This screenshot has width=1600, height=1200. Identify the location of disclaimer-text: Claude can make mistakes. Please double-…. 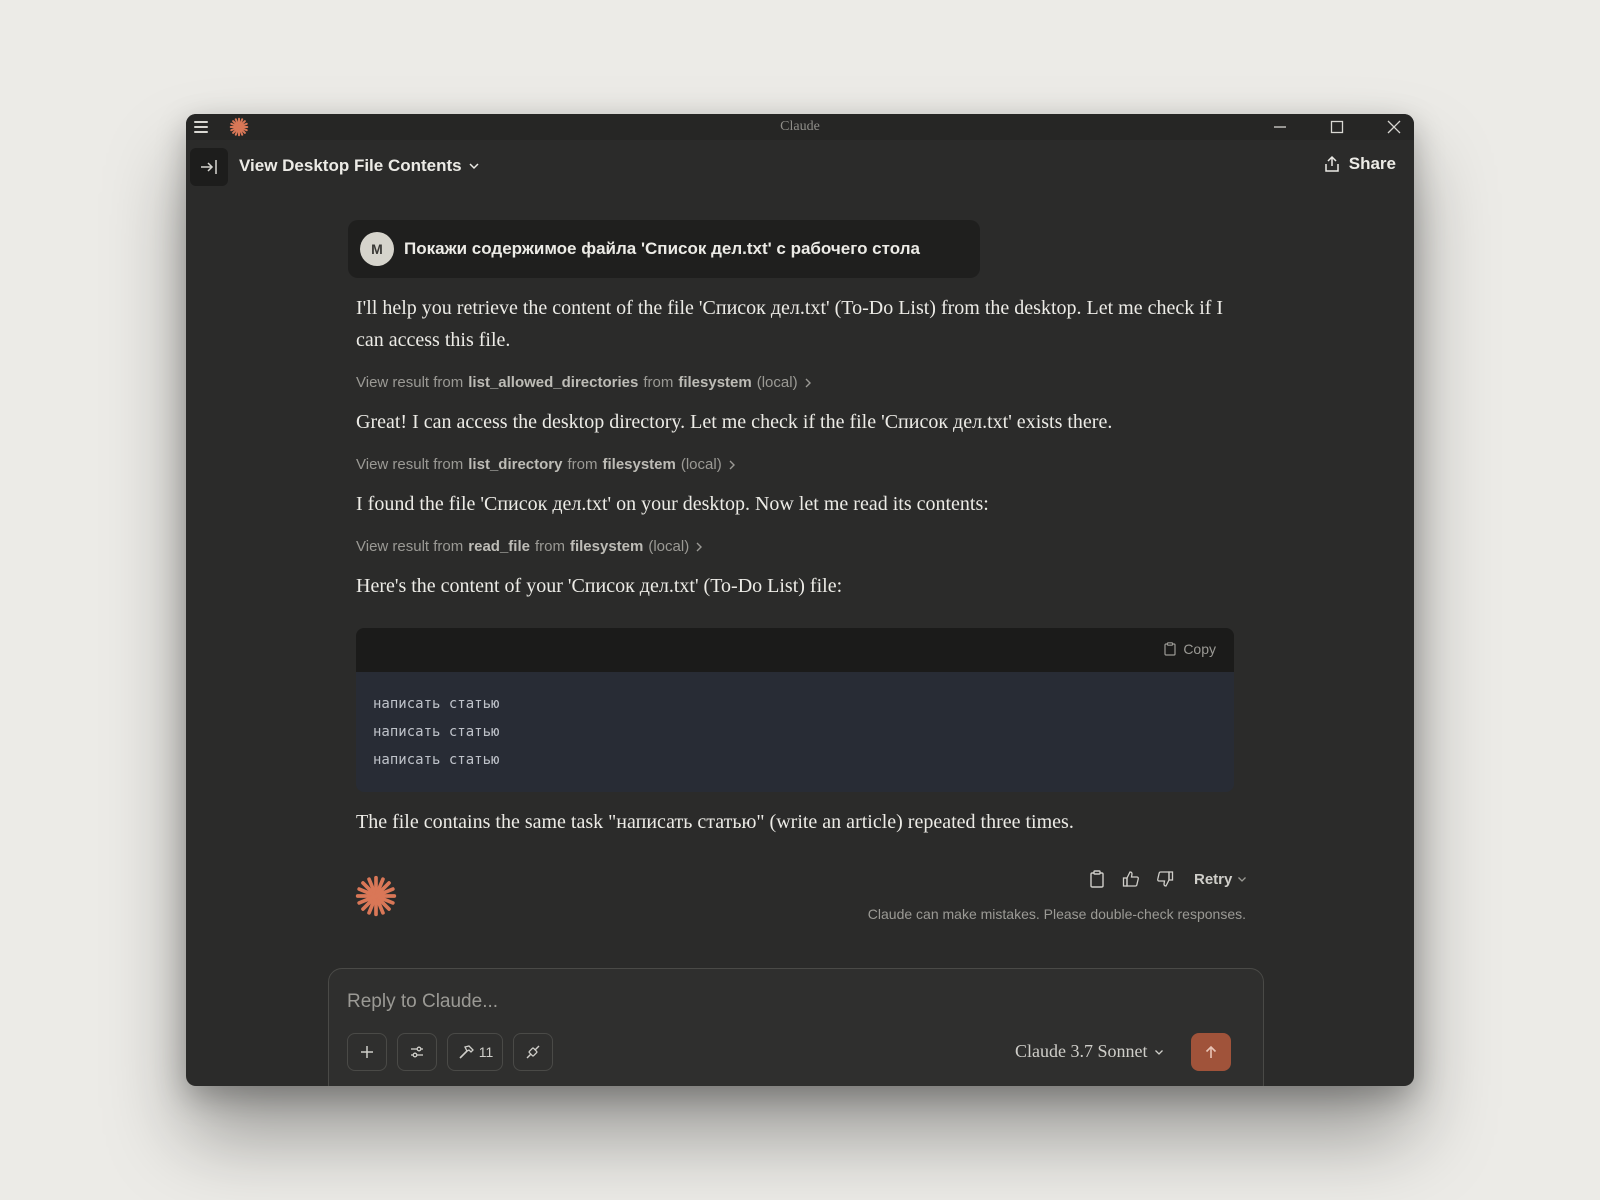
(1056, 914).